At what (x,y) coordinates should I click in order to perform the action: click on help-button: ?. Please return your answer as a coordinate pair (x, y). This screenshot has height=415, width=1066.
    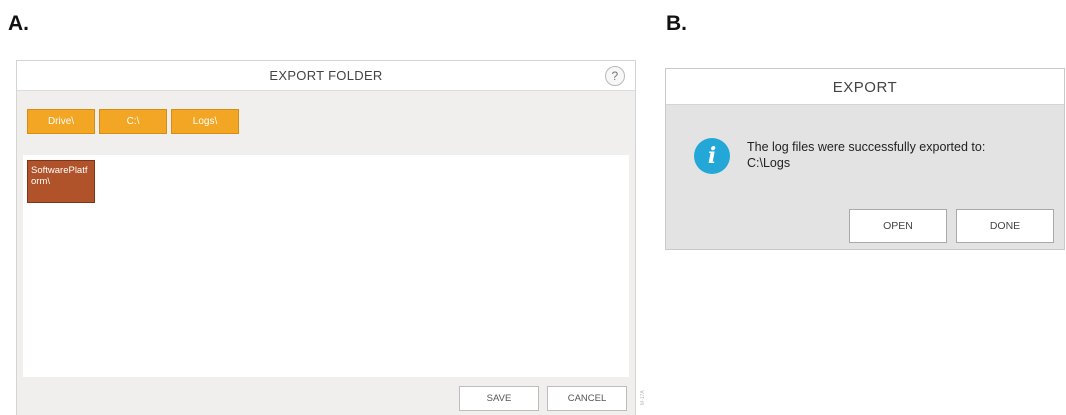
    Looking at the image, I should click on (615, 76).